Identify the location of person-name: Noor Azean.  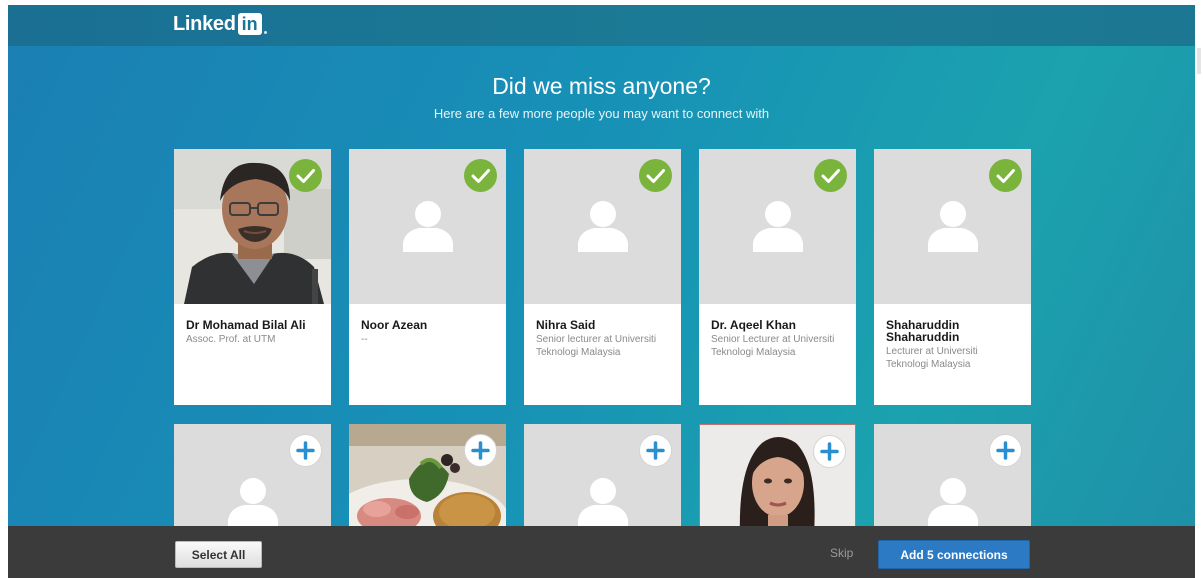
(428, 325).